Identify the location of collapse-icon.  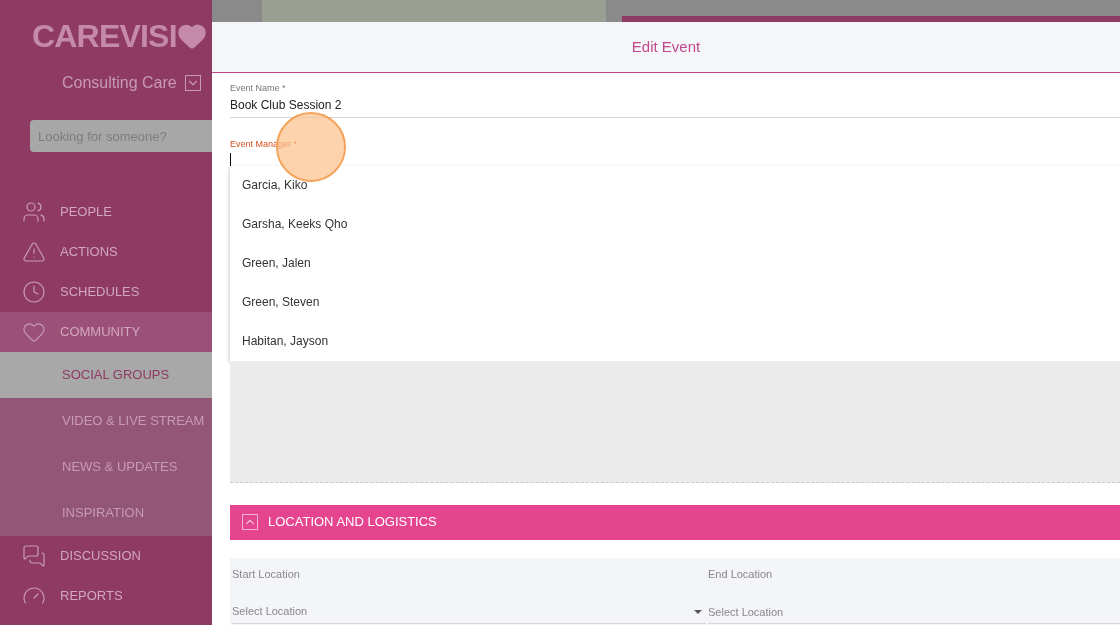
(250, 522).